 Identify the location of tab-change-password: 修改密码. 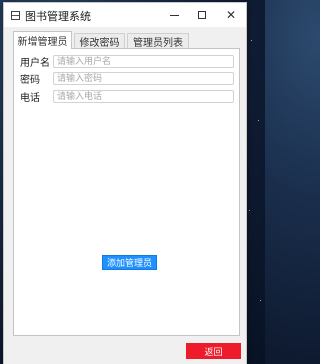
(99, 41).